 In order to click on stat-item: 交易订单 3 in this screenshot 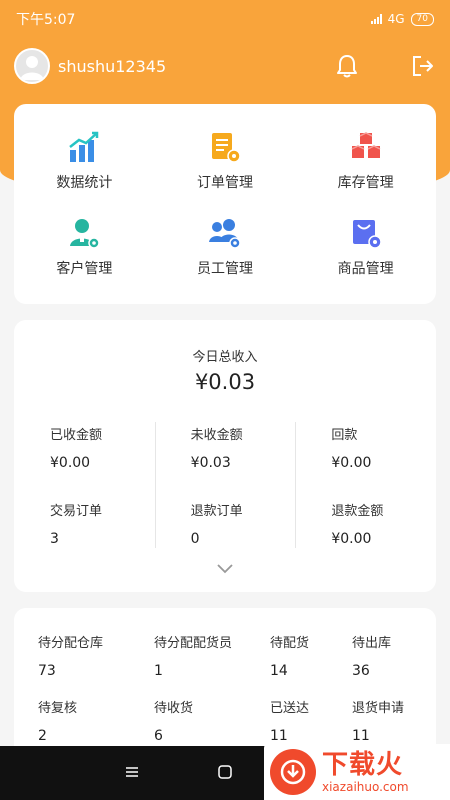, I will do `click(102, 536)`.